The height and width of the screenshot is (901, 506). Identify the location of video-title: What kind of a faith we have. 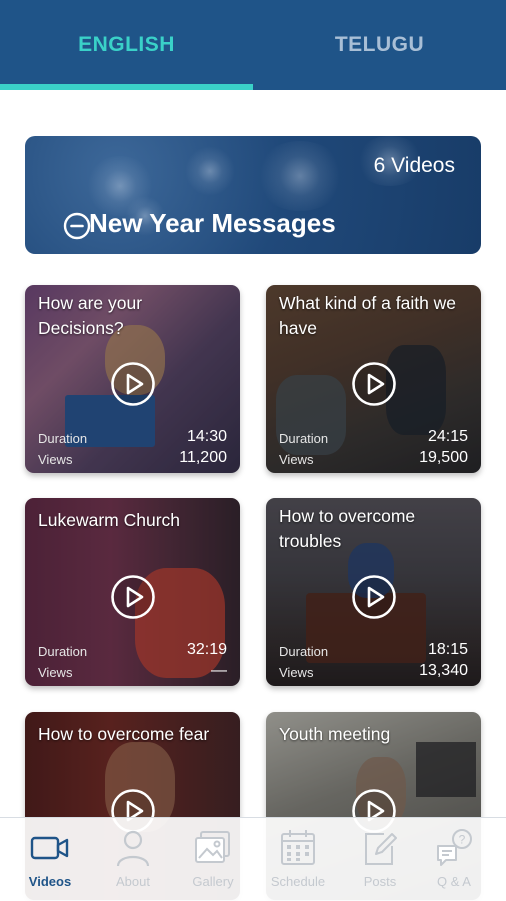
(368, 315).